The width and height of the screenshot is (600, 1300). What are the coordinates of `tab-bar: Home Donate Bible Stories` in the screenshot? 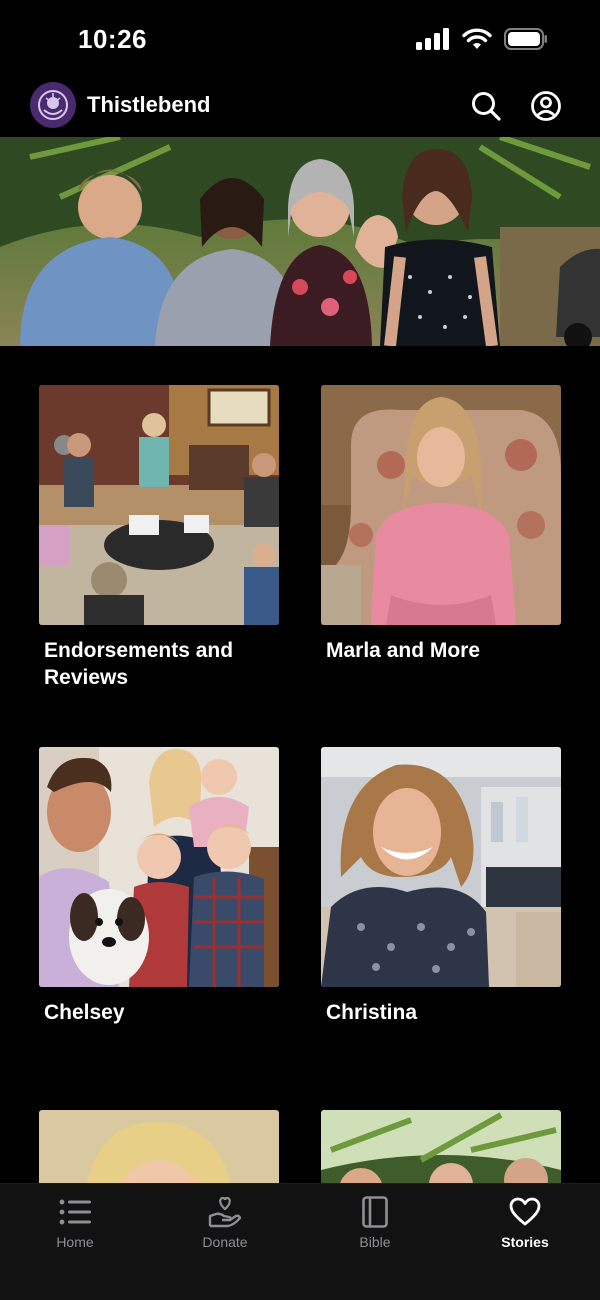 It's located at (300, 1241).